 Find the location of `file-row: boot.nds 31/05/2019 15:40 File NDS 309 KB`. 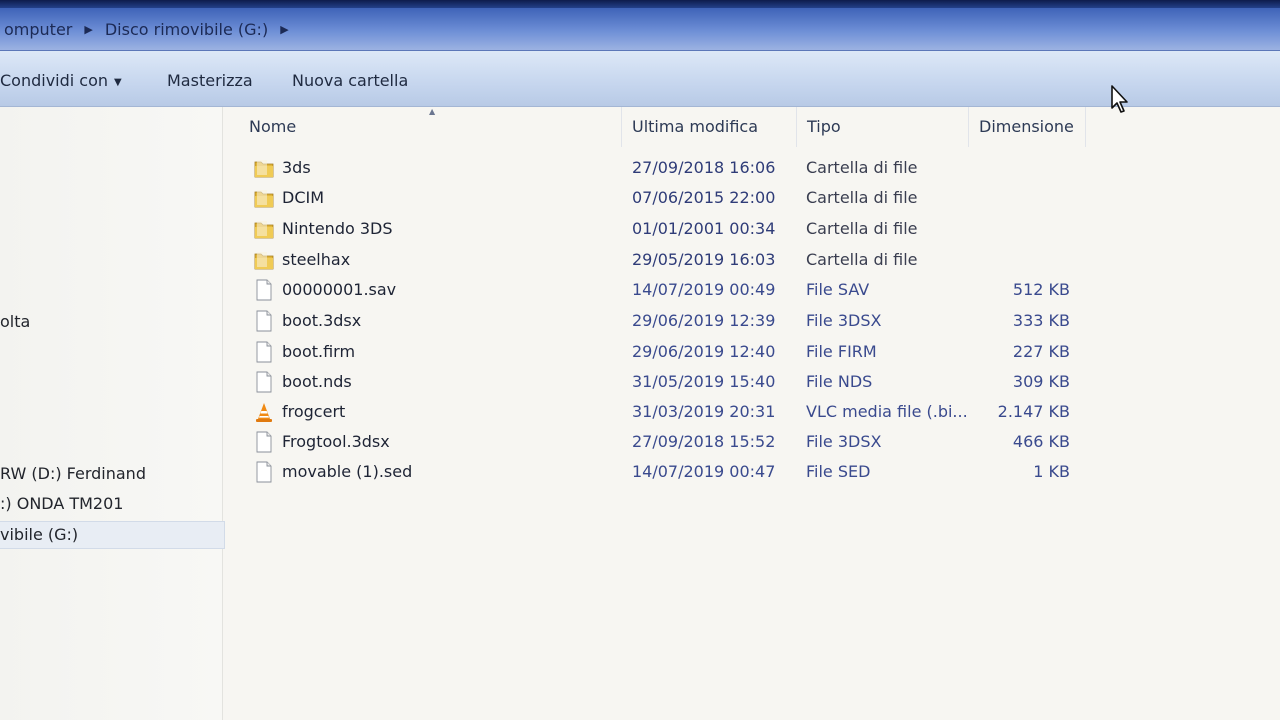

file-row: boot.nds 31/05/2019 15:40 File NDS 309 KB is located at coordinates (673, 382).